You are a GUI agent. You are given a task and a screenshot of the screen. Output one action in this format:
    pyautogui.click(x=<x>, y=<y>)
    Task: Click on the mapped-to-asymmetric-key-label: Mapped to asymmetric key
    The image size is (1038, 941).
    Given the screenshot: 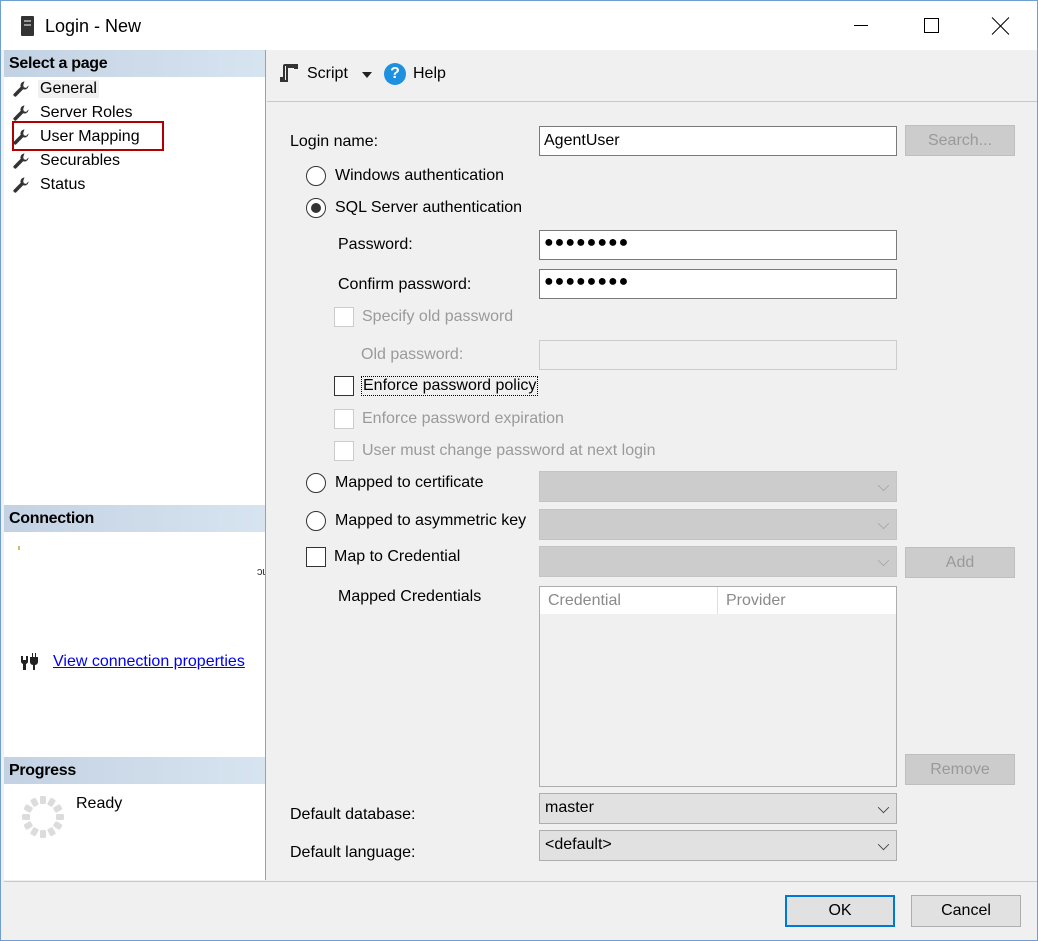 What is the action you would take?
    pyautogui.click(x=431, y=520)
    